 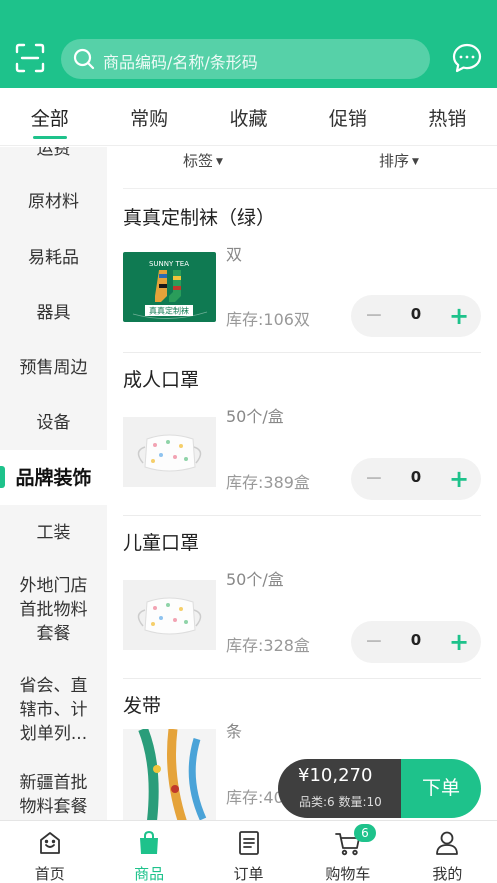 I want to click on nav-cart-label: 购物车, so click(x=348, y=874).